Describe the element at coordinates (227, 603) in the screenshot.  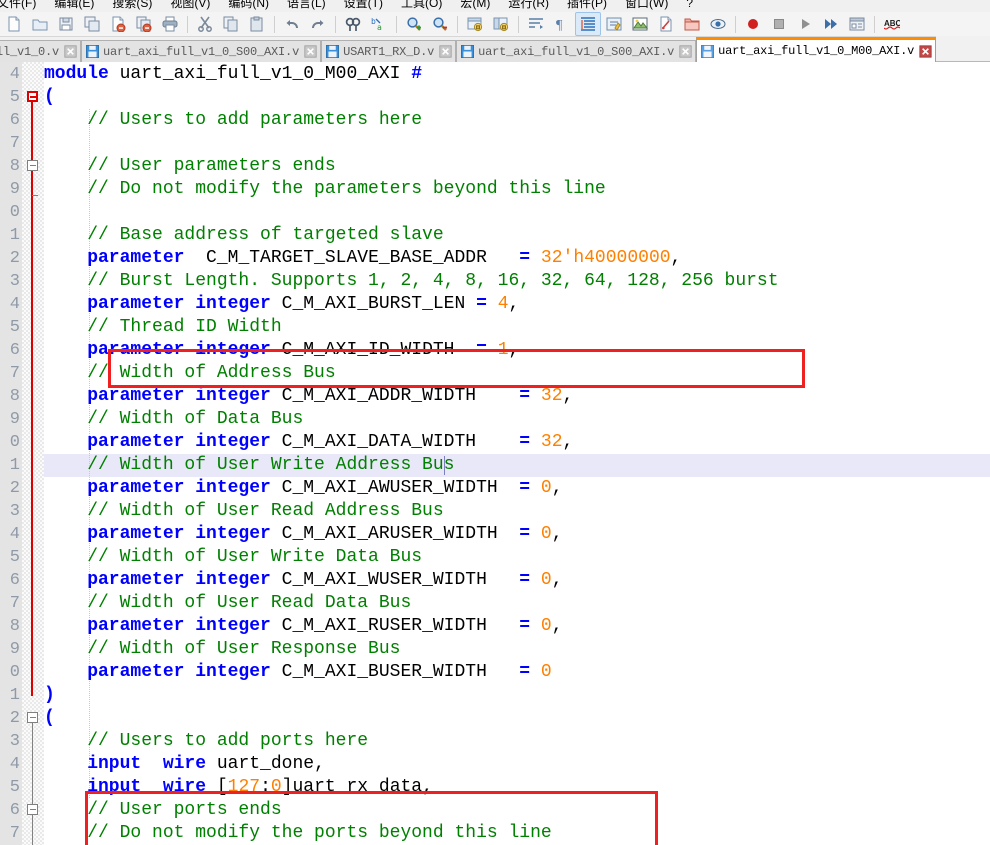
I see `code-line: // Width of User Read Data Bus` at that location.